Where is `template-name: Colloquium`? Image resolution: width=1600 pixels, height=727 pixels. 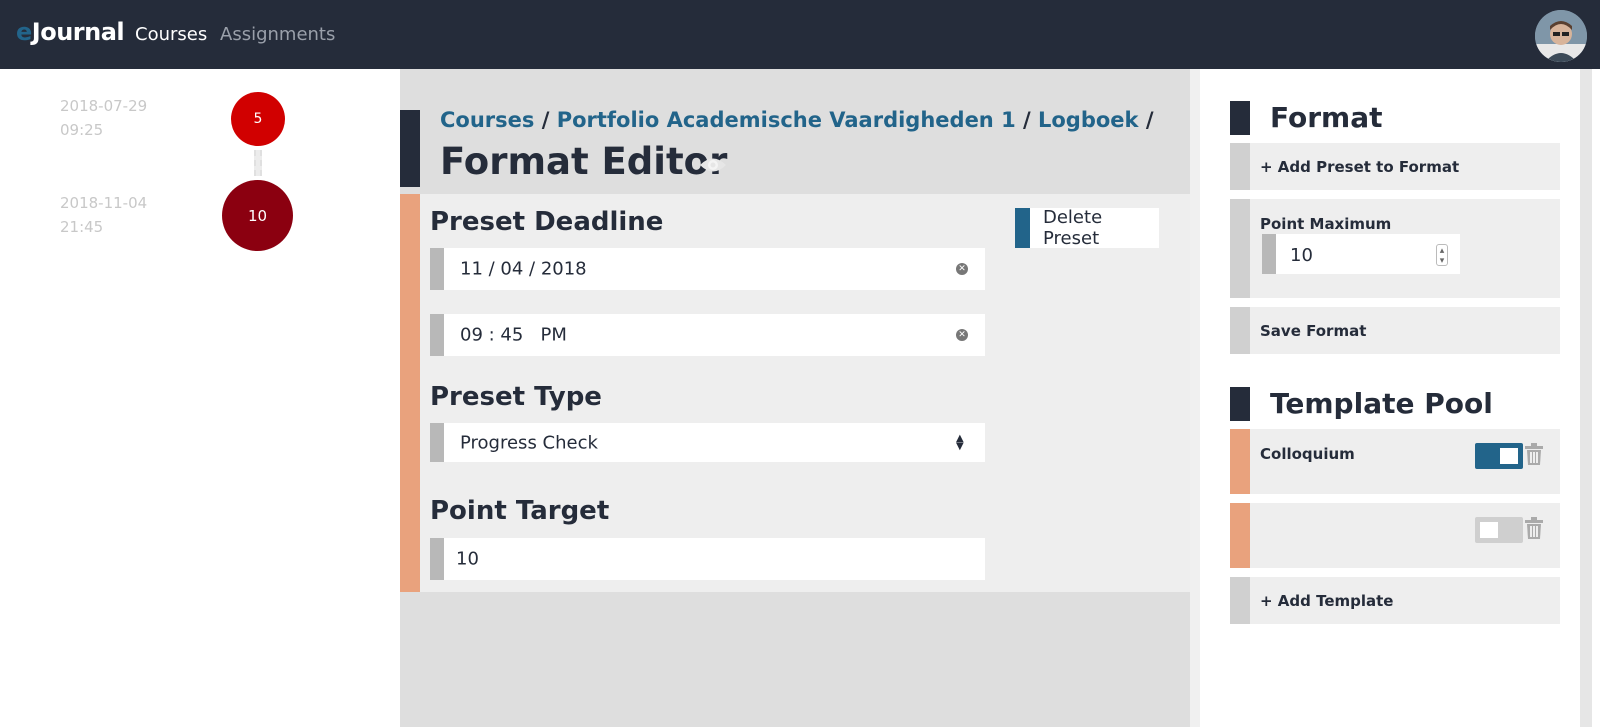
template-name: Colloquium is located at coordinates (1307, 454).